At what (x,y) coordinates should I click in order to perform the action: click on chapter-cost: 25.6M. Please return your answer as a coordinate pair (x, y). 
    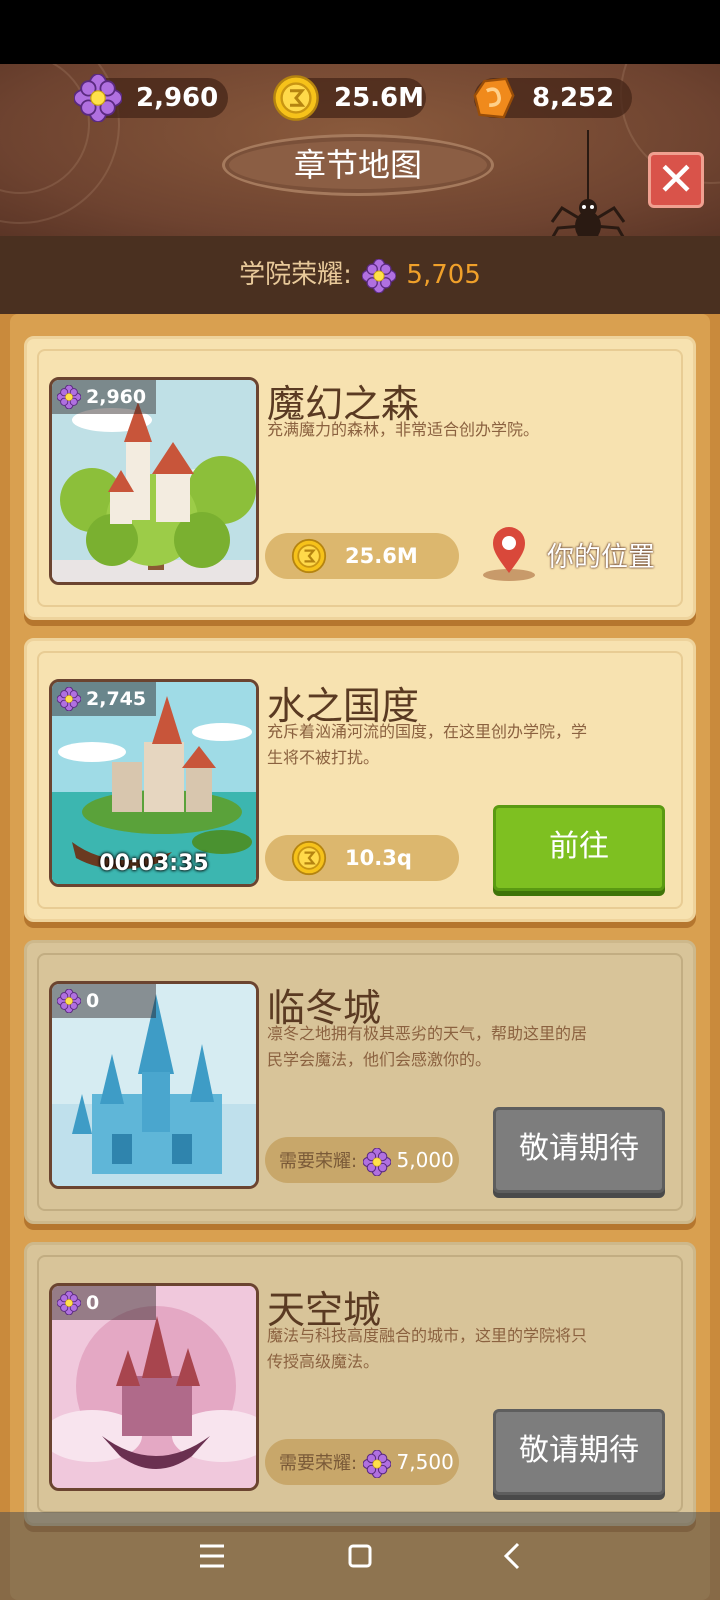
    Looking at the image, I should click on (362, 556).